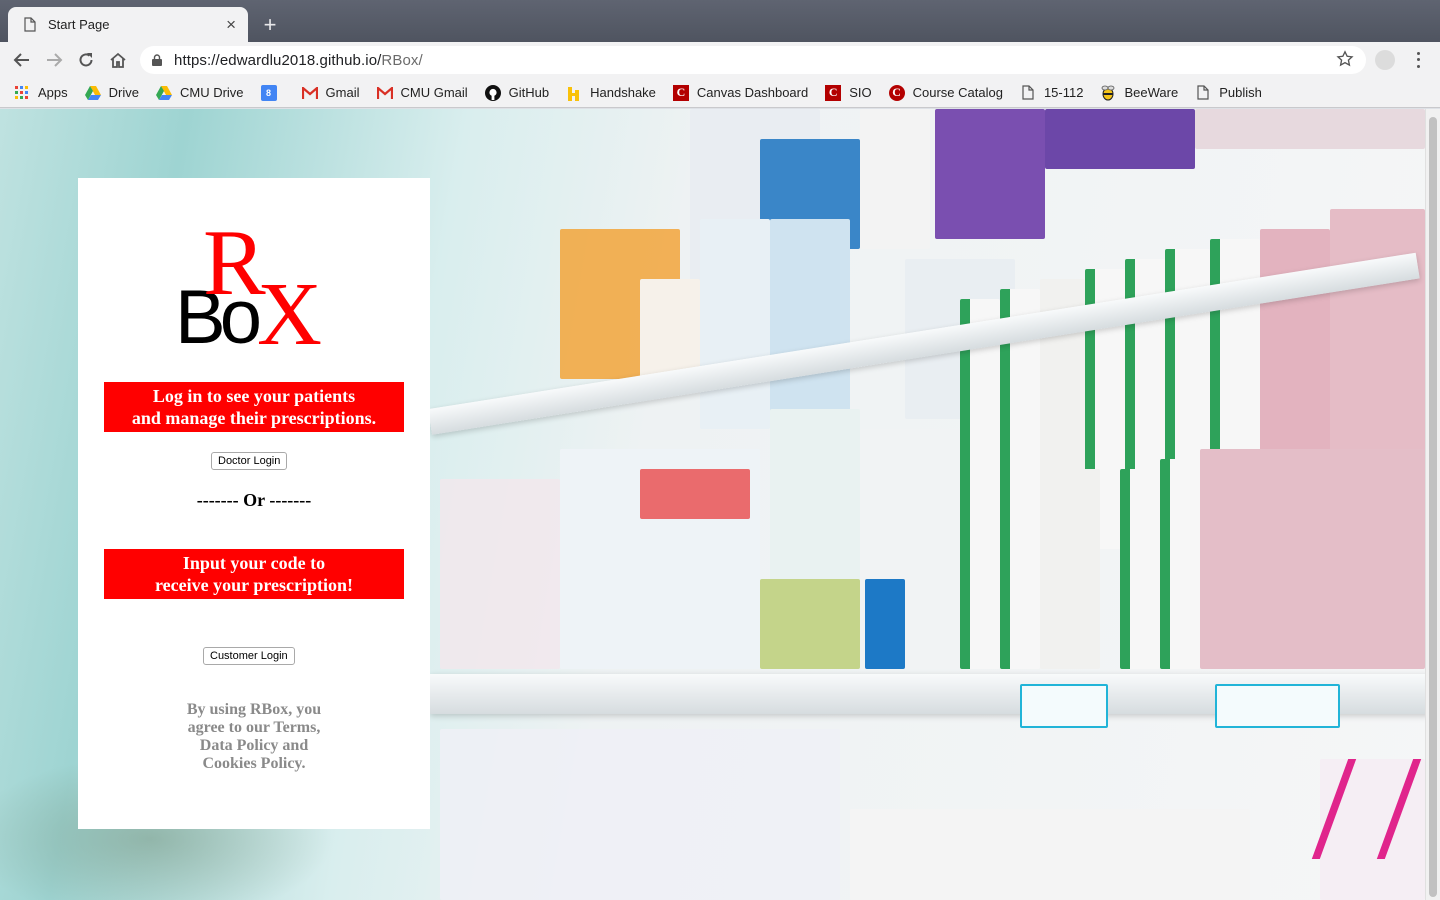 The image size is (1440, 900). I want to click on bookmark-label: Canvas Dashboard, so click(752, 92).